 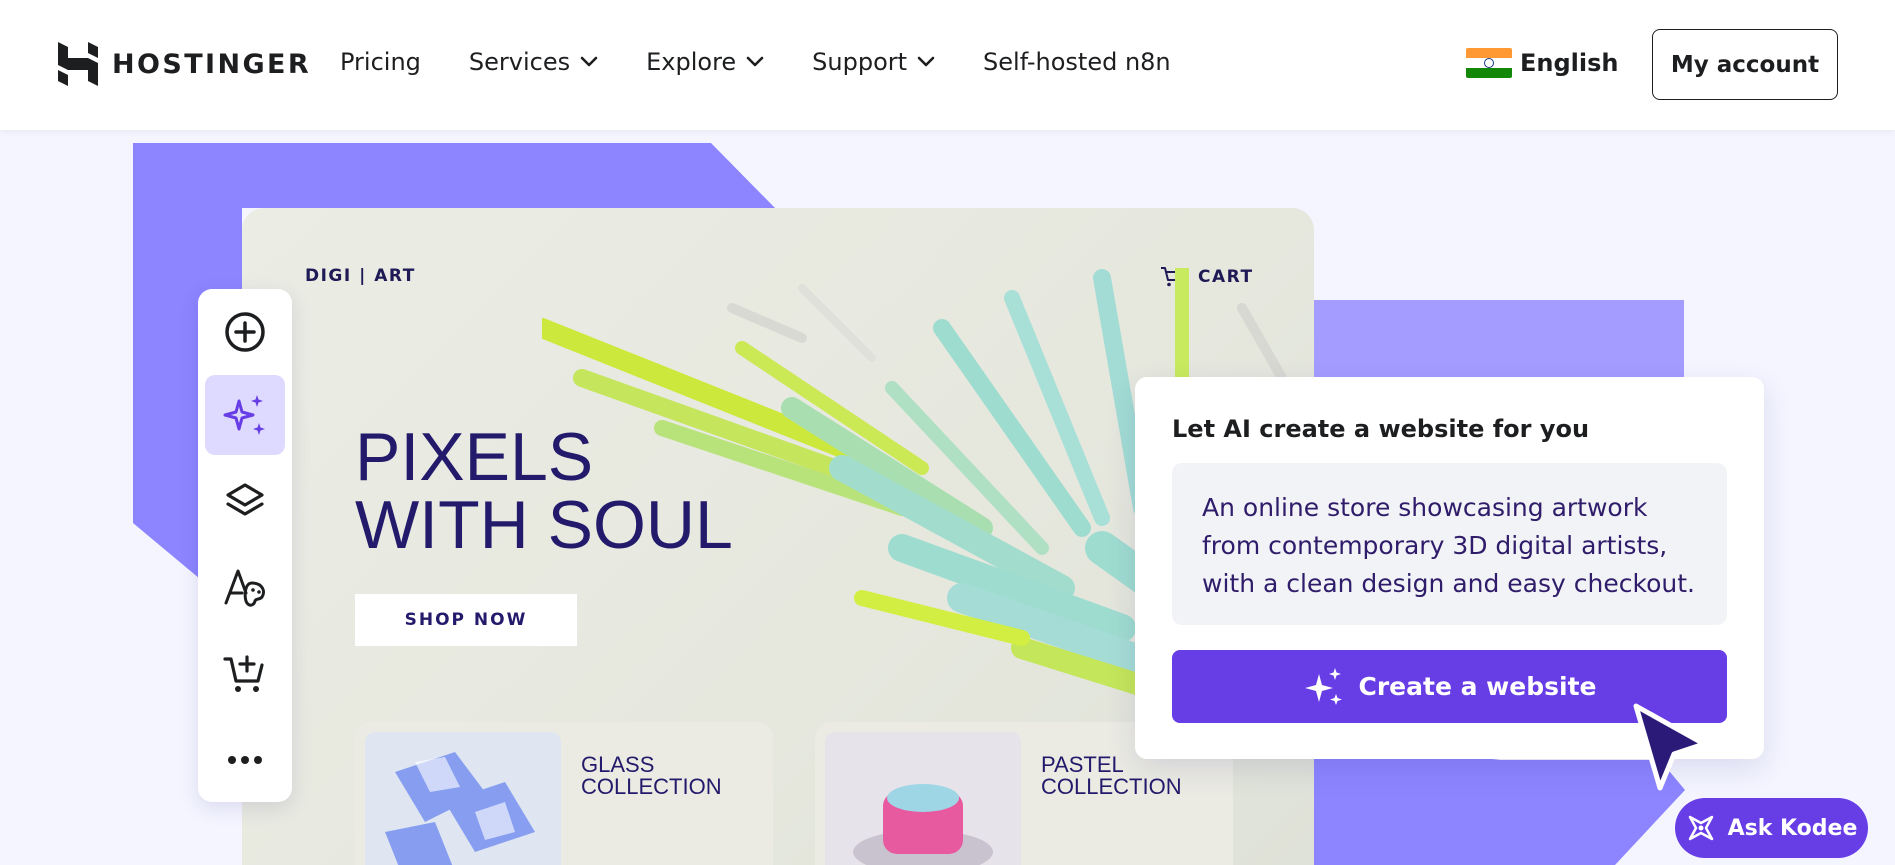 What do you see at coordinates (691, 62) in the screenshot?
I see `nav-label: Explore` at bounding box center [691, 62].